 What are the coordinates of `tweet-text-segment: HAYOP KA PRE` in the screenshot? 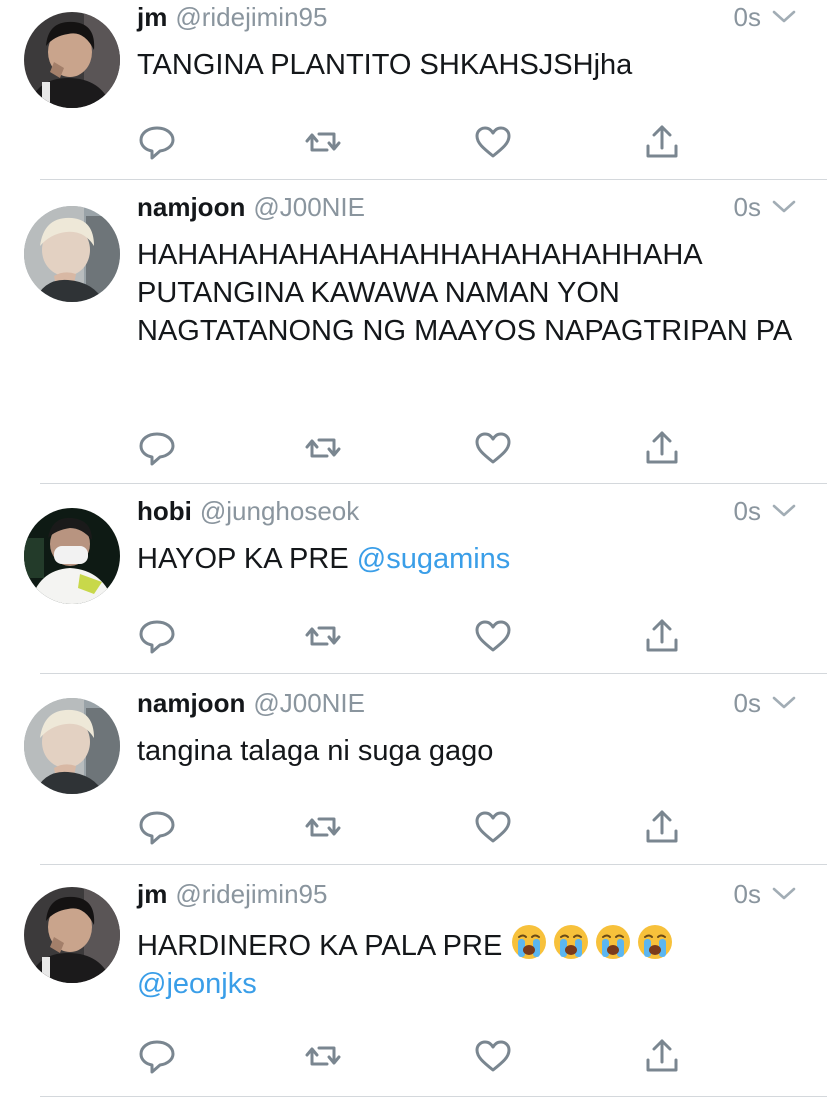 It's located at (247, 559).